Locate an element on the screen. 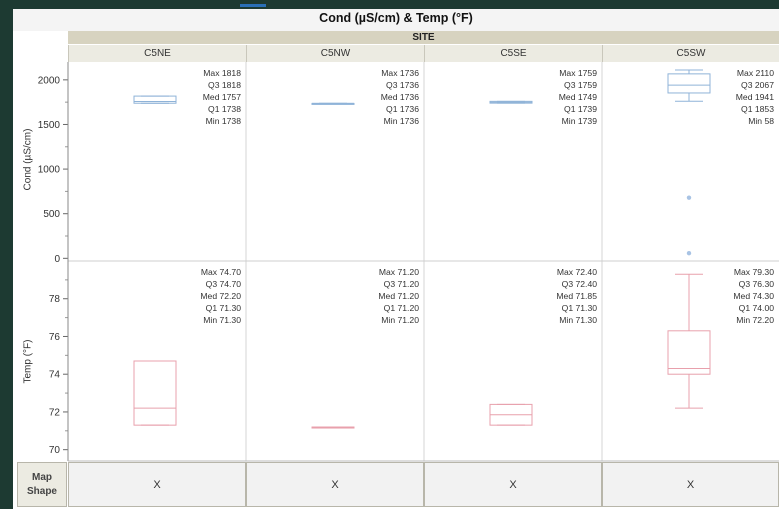 The width and height of the screenshot is (779, 509). stat-label-1-3-2: Med 74.30 is located at coordinates (753, 296).